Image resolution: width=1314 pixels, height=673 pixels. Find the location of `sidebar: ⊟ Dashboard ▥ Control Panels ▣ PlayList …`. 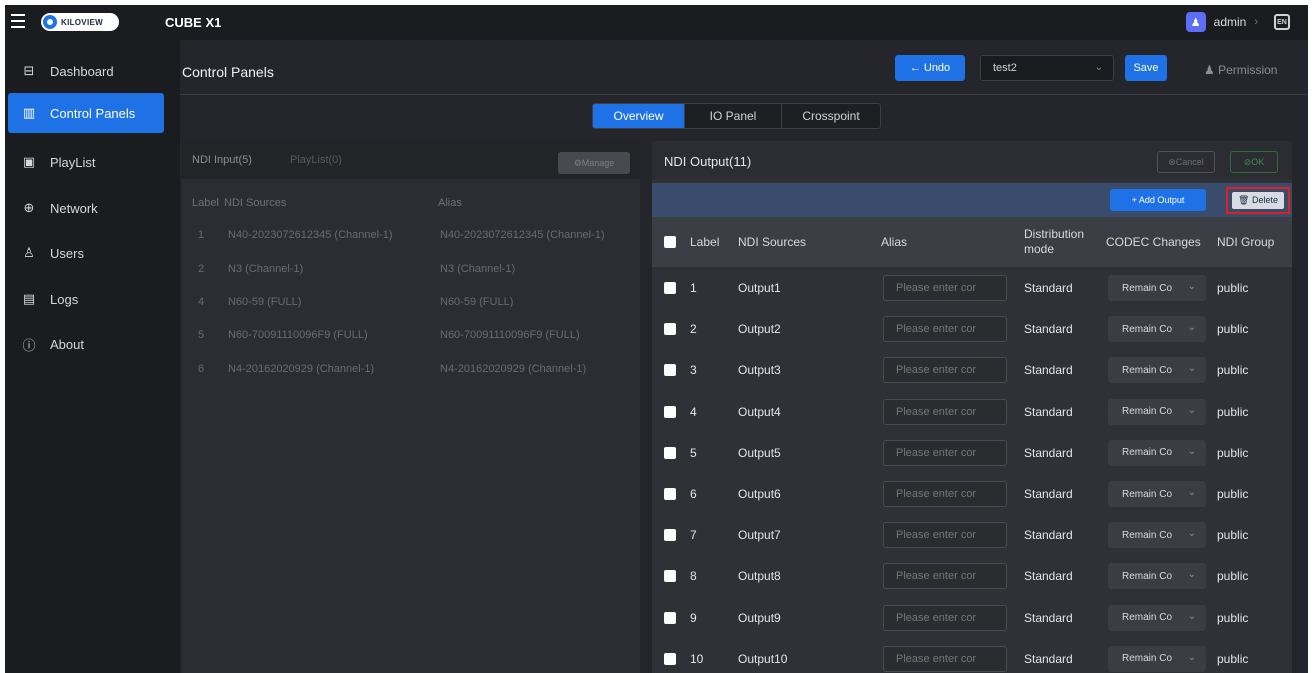

sidebar: ⊟ Dashboard ▥ Control Panels ▣ PlayList … is located at coordinates (92, 356).